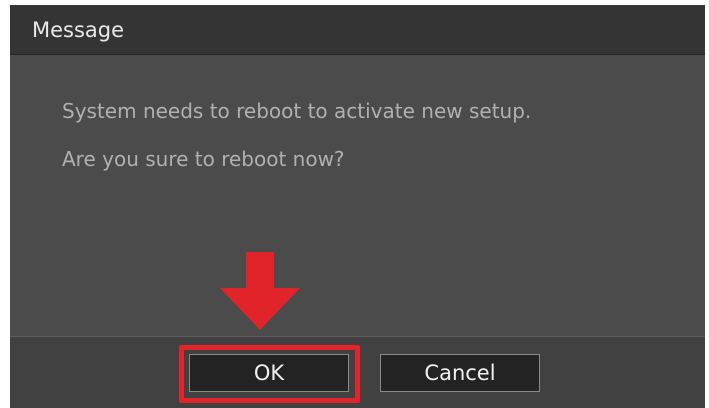 This screenshot has height=408, width=709. Describe the element at coordinates (460, 373) in the screenshot. I see `cancel-button: Cancel` at that location.